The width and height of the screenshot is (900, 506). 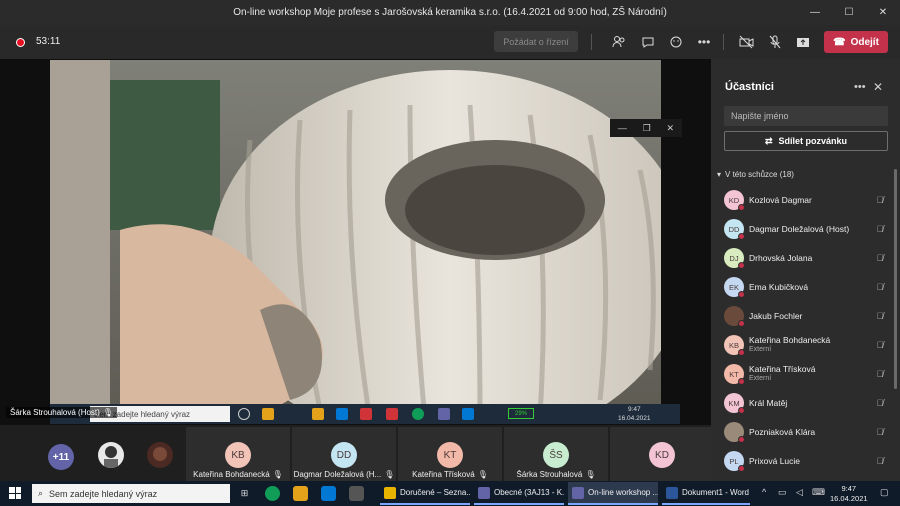 I want to click on tile-name-row: Kateřina Třísková 🎙, so click(x=450, y=474).